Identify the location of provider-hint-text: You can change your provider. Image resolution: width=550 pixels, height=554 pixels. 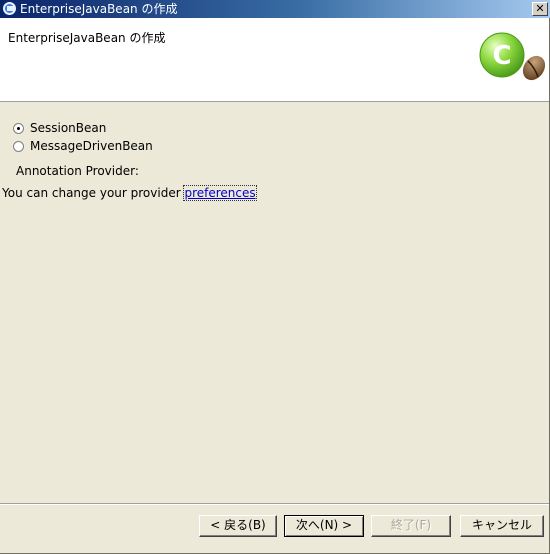
(93, 193).